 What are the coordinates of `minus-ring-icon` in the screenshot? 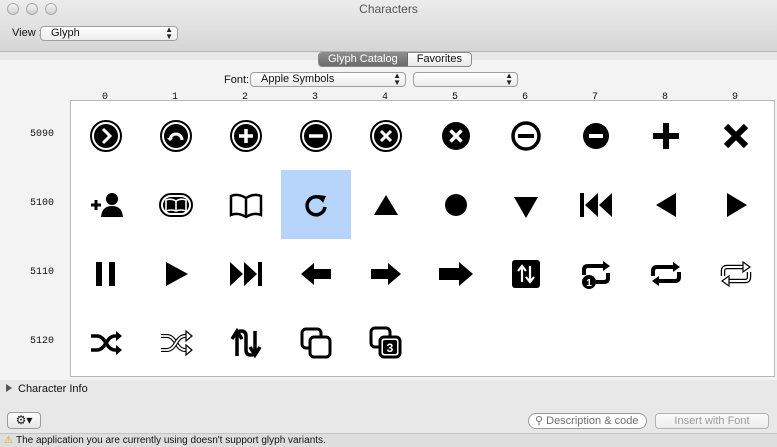 It's located at (526, 135).